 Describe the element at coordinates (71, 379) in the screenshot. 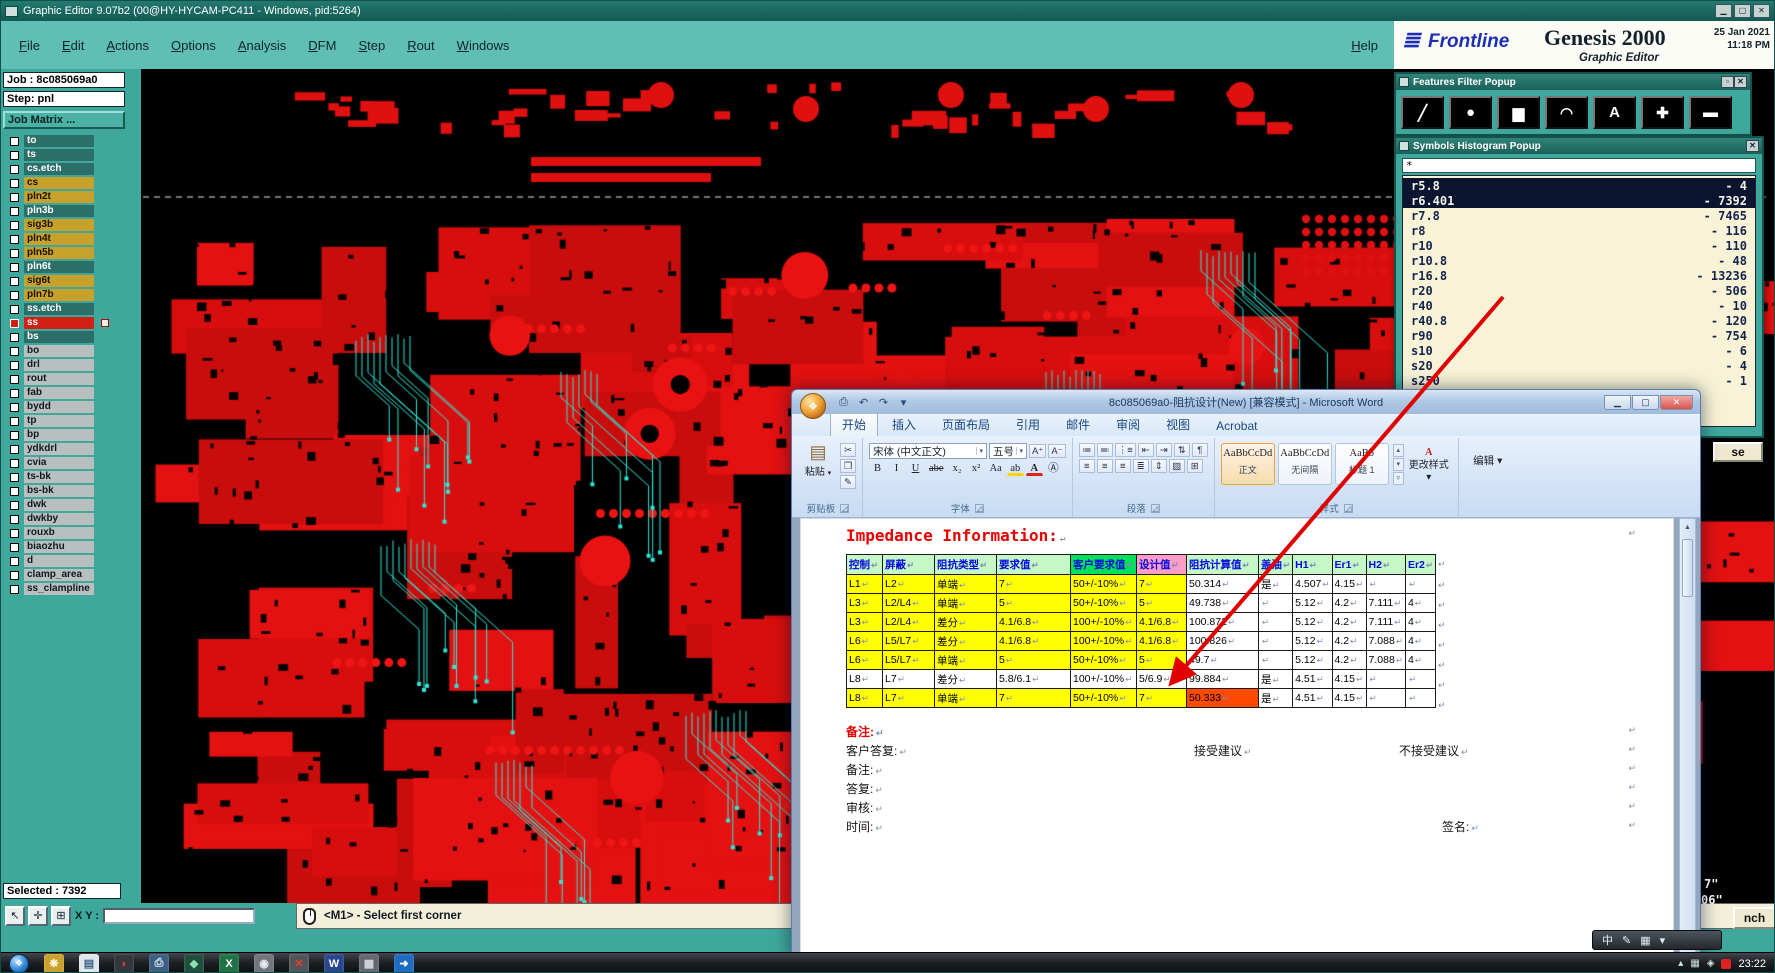

I see `layer-item-rout: rout` at that location.